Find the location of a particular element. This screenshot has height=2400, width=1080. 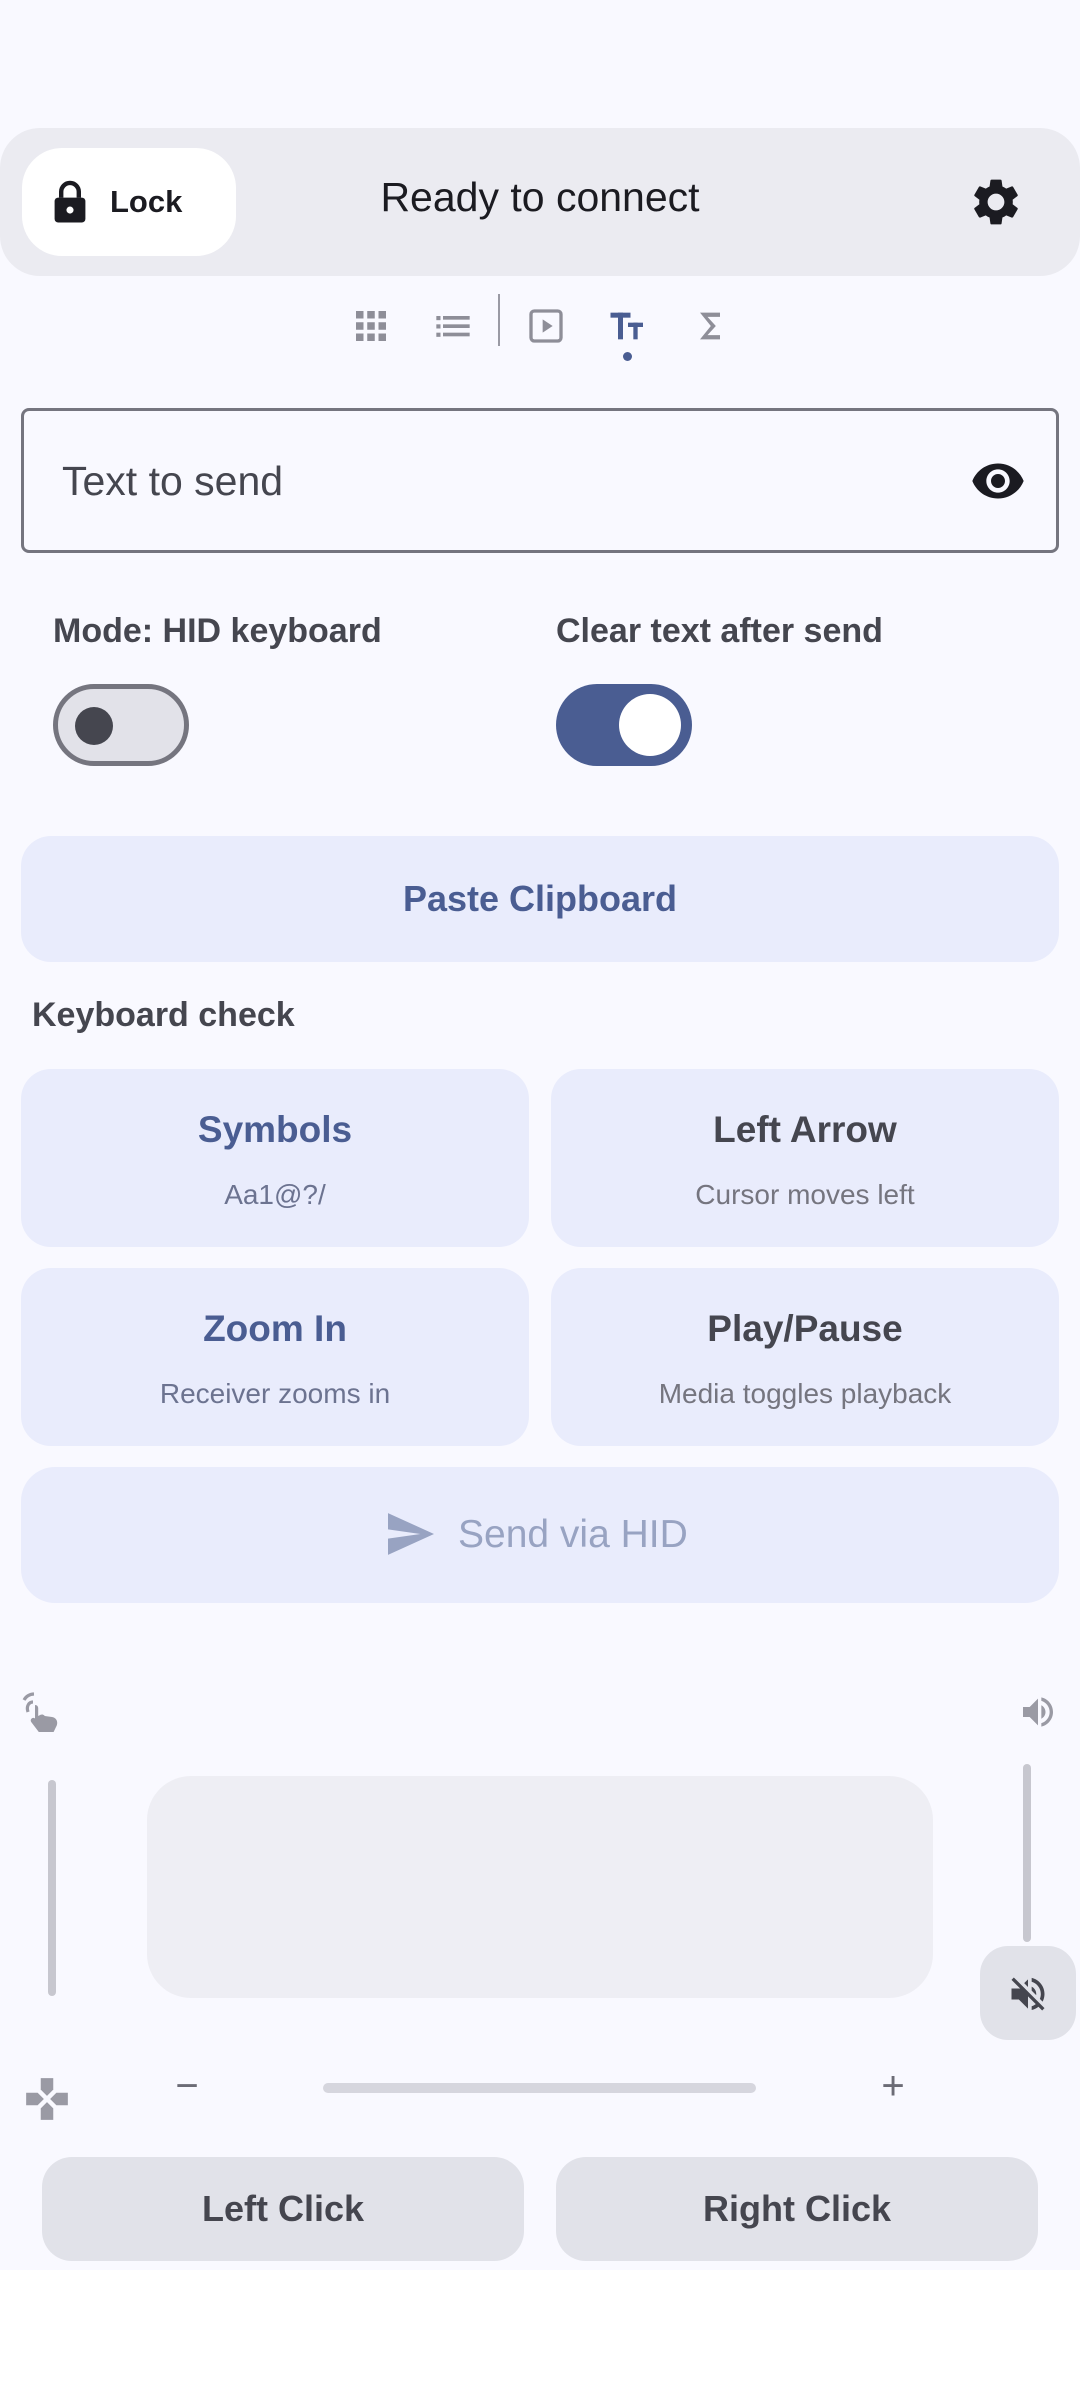

tab-divider is located at coordinates (499, 320).